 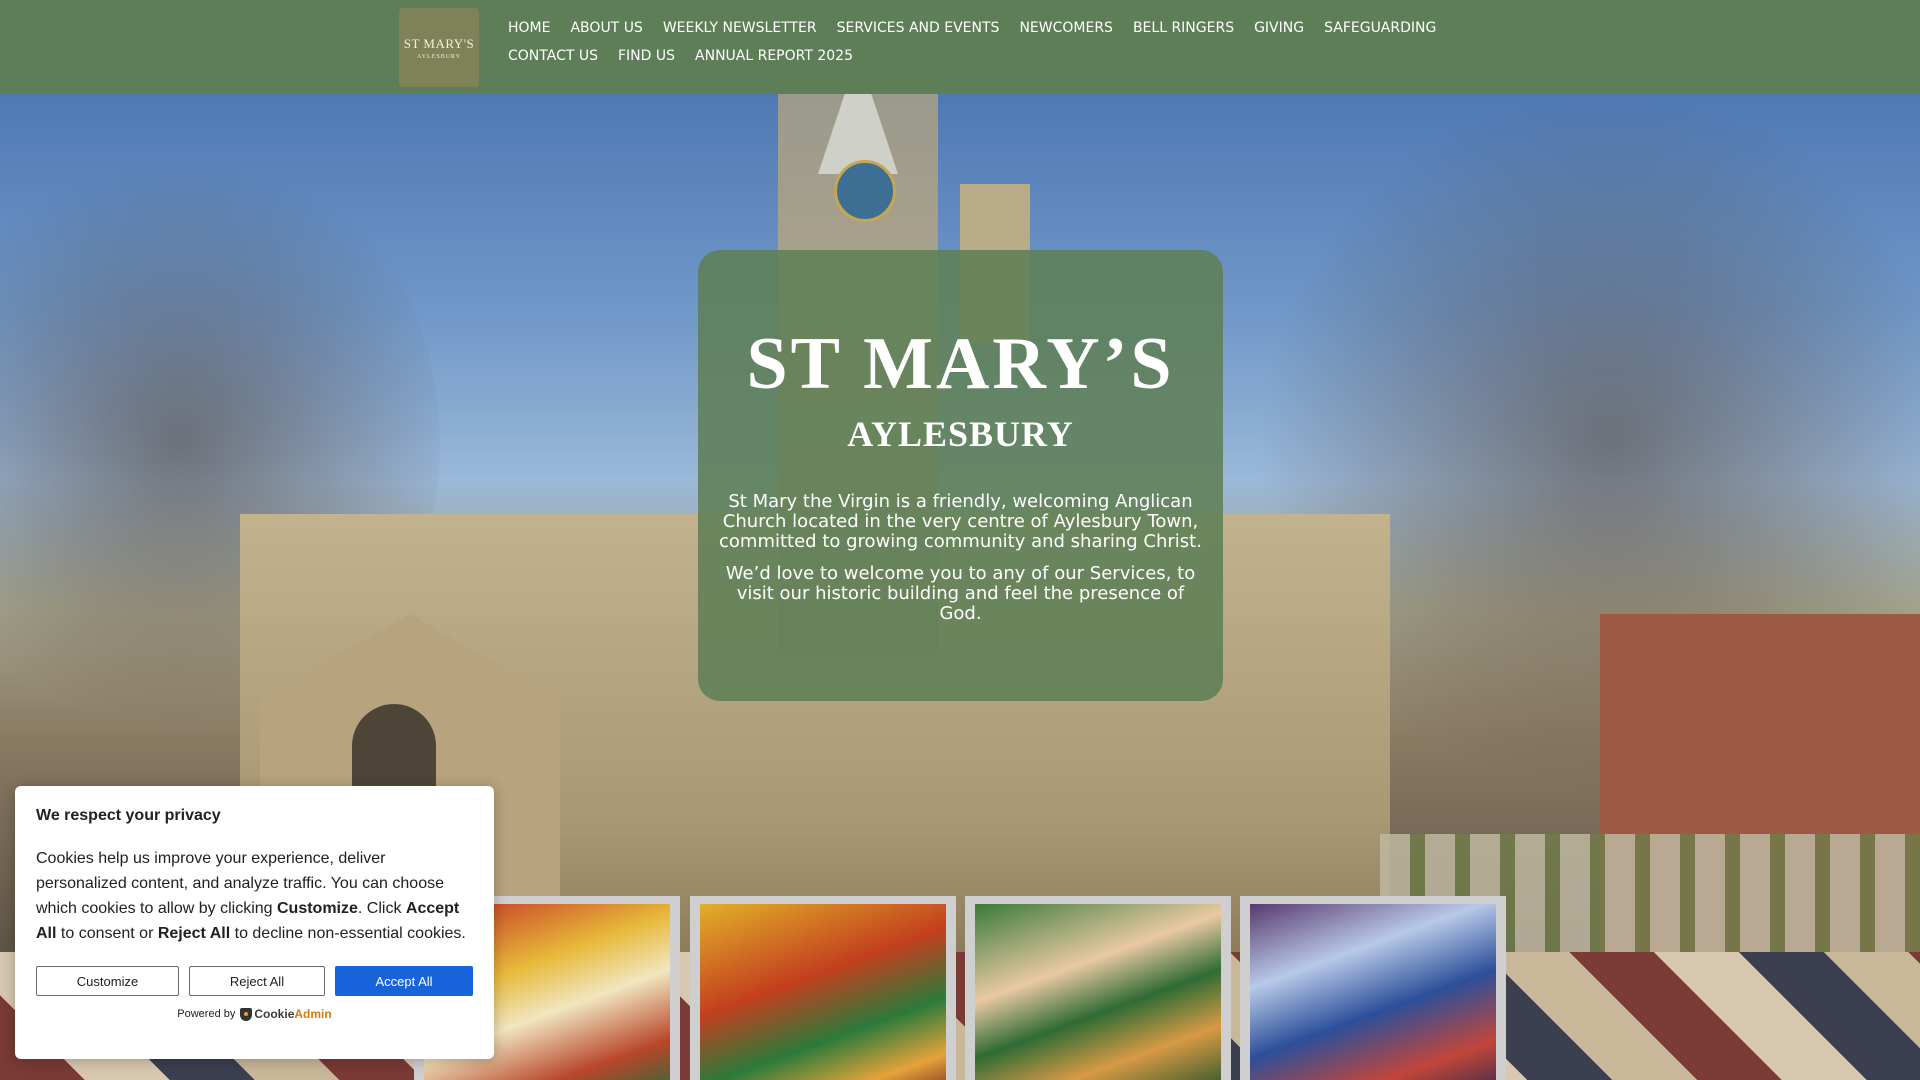 What do you see at coordinates (960, 434) in the screenshot?
I see `hero-subtitle: AYLESBURY` at bounding box center [960, 434].